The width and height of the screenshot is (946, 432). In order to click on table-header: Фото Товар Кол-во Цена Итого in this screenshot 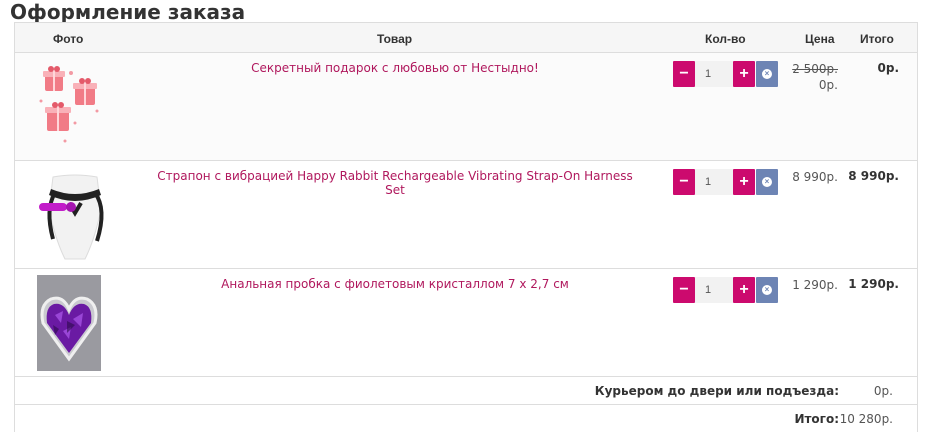, I will do `click(466, 38)`.